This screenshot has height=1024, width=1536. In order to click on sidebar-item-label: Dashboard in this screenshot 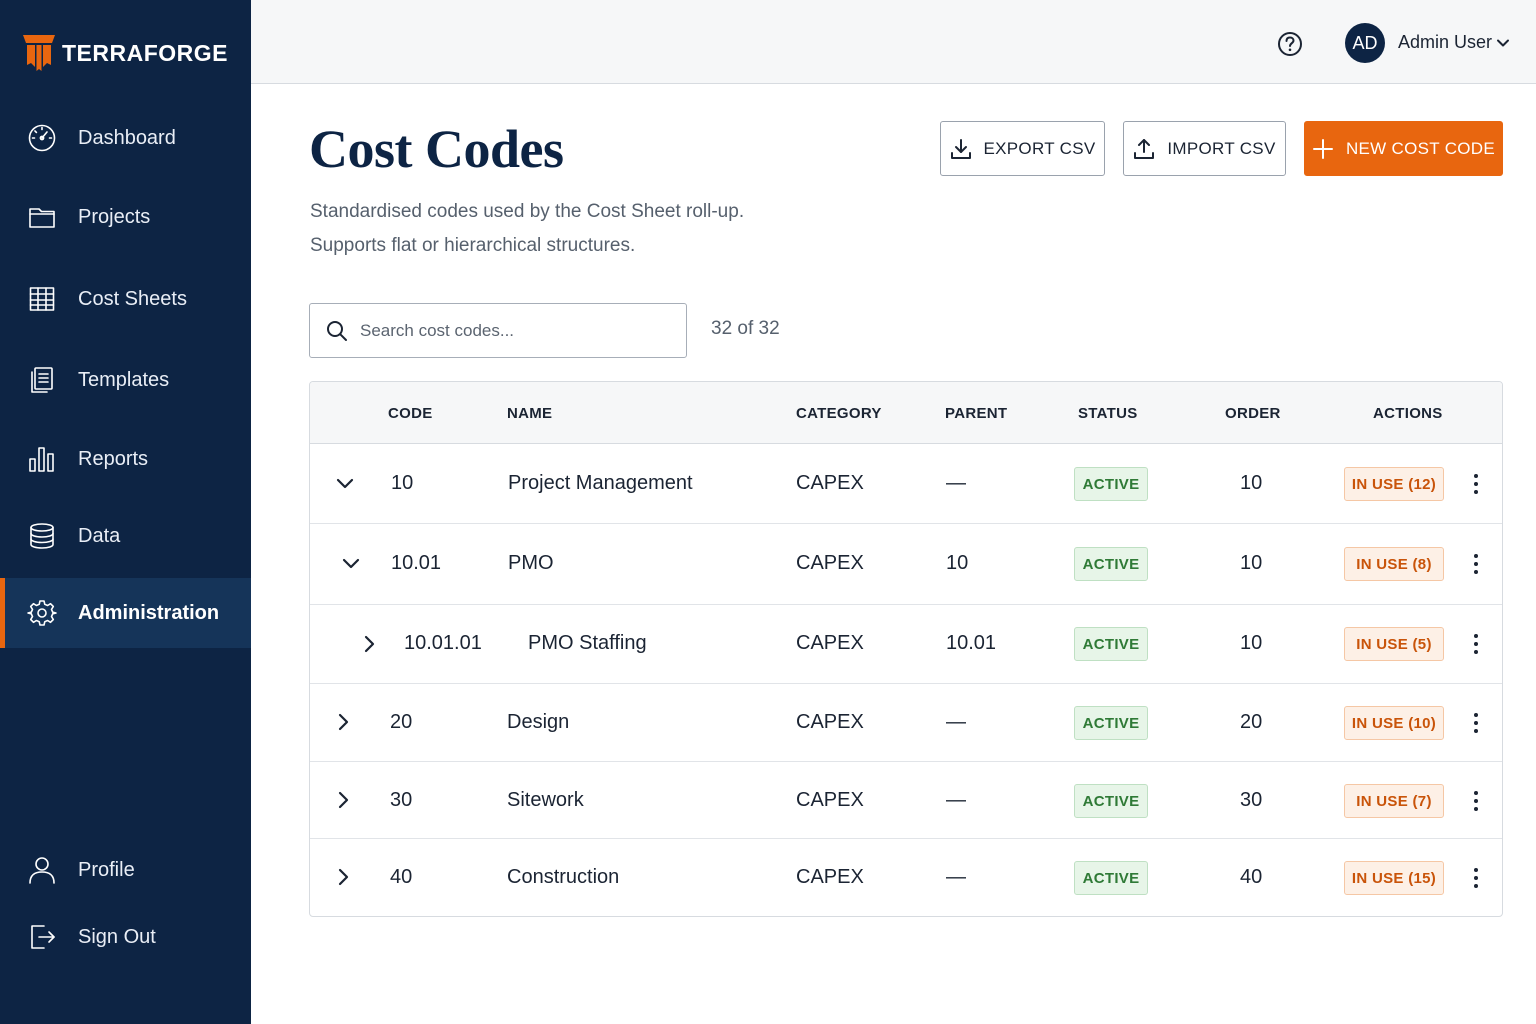, I will do `click(127, 137)`.